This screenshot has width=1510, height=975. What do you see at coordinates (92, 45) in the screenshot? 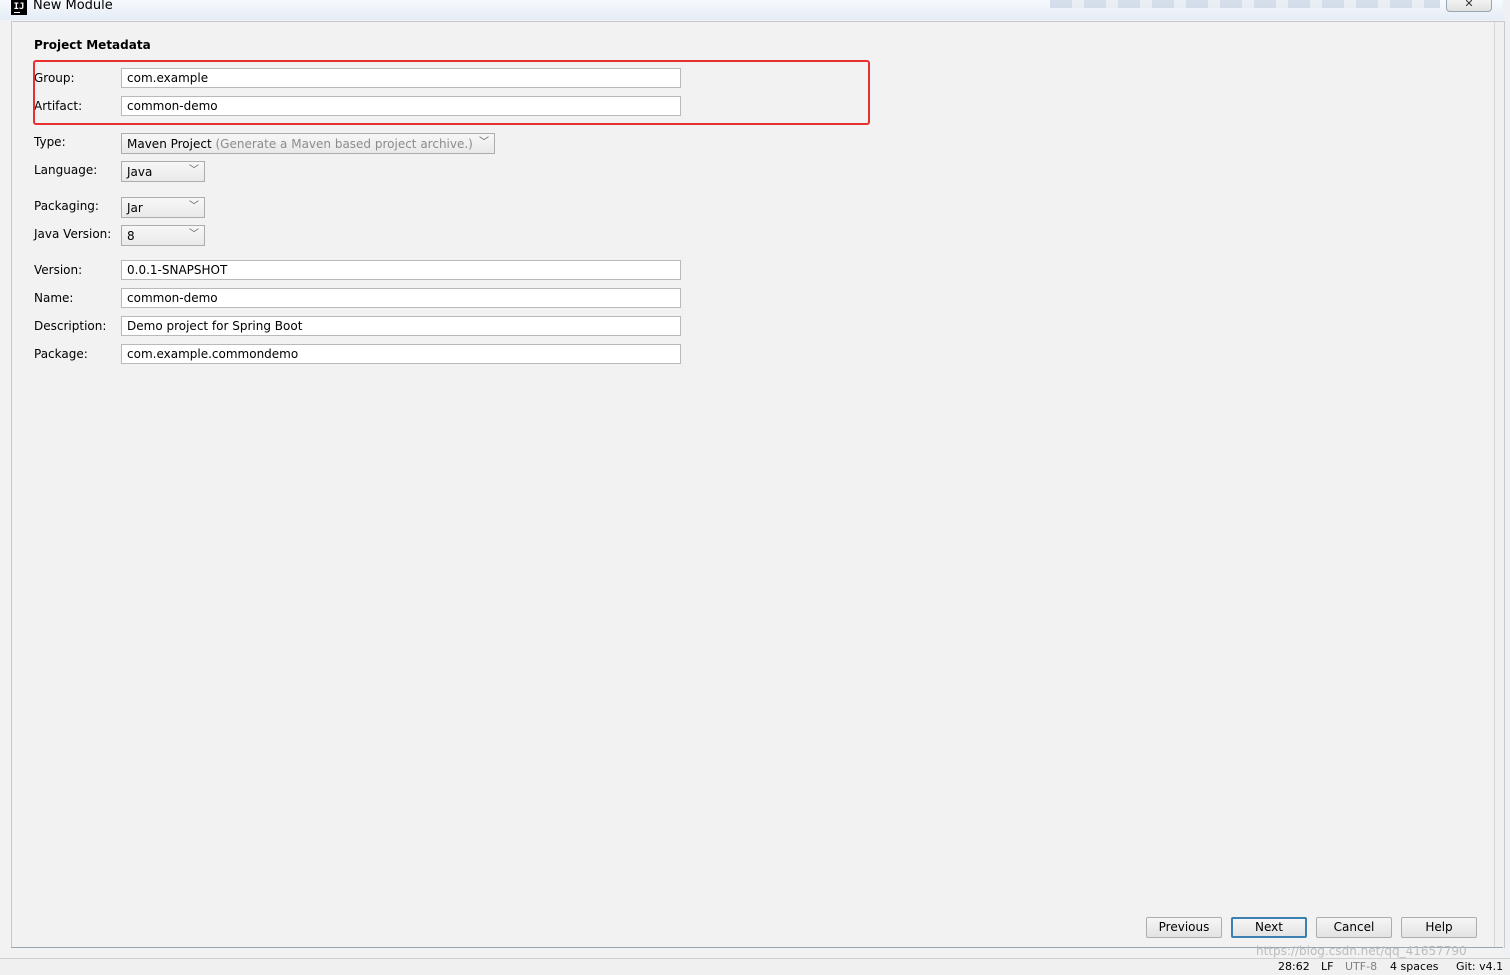
I see `section-title: Project Metadata` at bounding box center [92, 45].